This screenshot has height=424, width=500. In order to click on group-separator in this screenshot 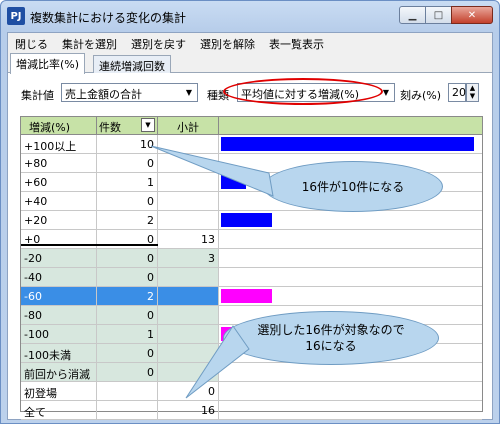, I will do `click(89, 245)`.